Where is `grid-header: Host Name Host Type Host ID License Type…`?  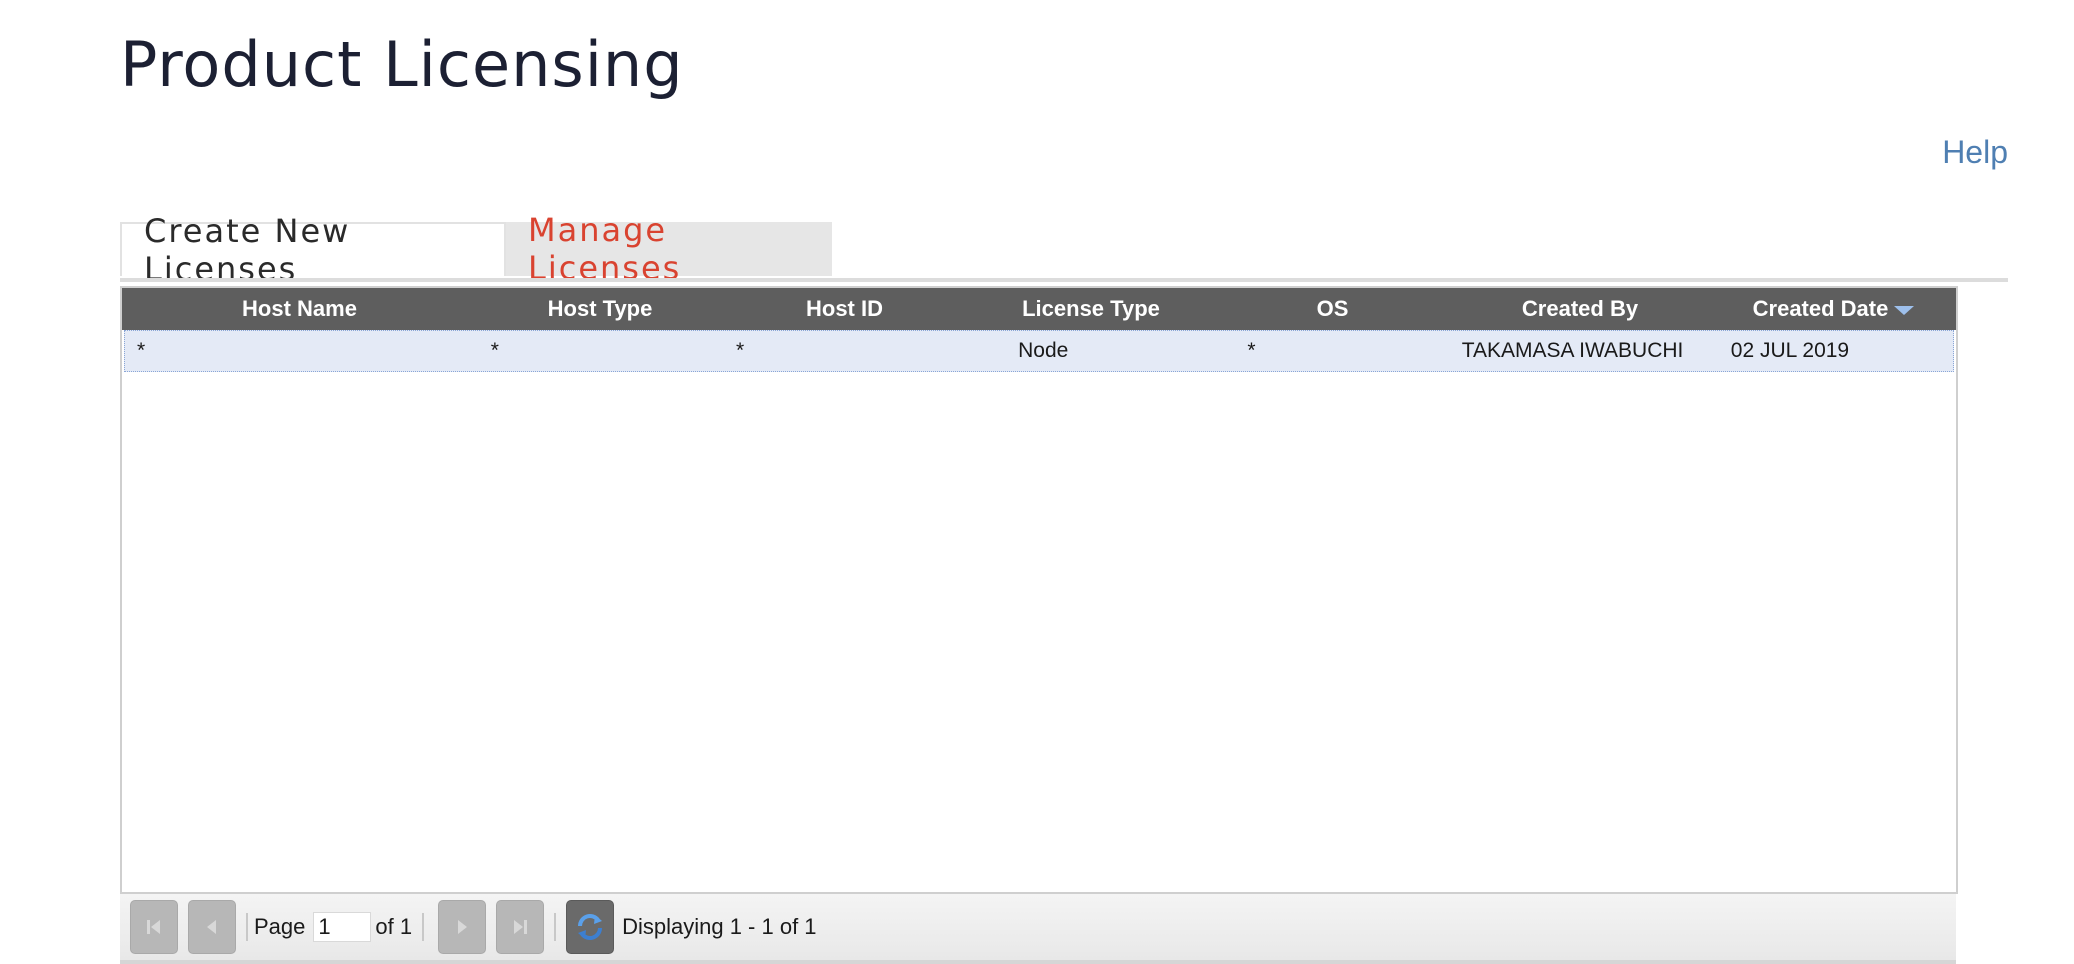
grid-header: Host Name Host Type Host ID License Type… is located at coordinates (1039, 309).